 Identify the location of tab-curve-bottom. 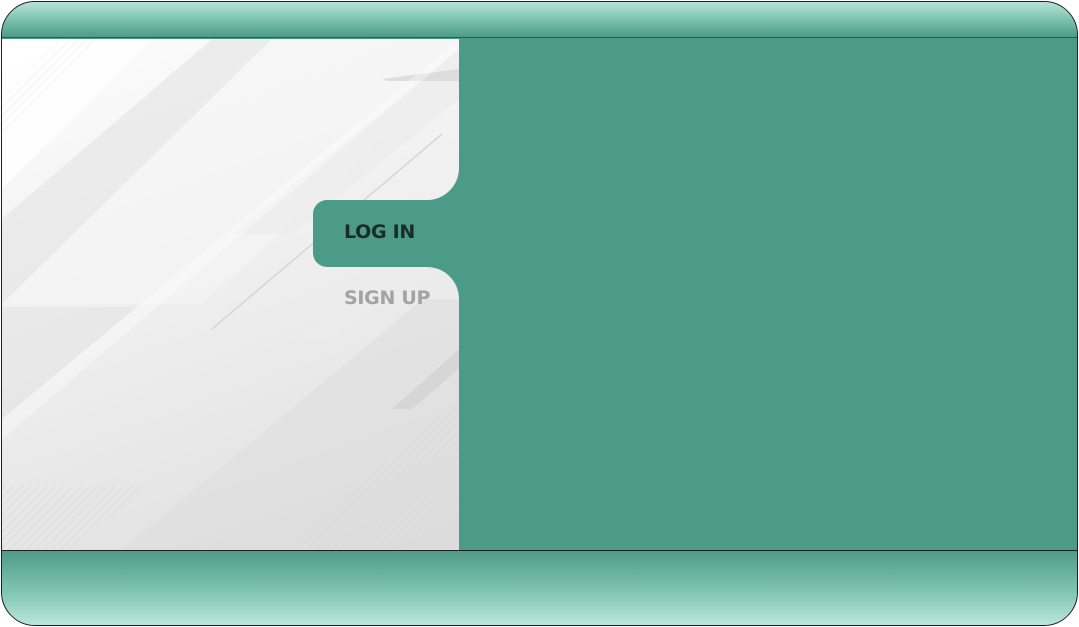
(443, 283).